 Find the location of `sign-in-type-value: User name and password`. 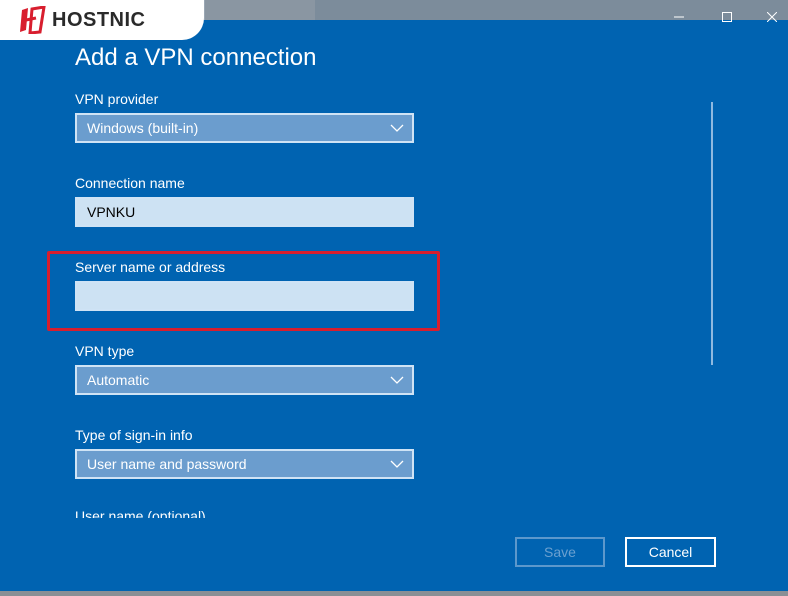

sign-in-type-value: User name and password is located at coordinates (167, 464).